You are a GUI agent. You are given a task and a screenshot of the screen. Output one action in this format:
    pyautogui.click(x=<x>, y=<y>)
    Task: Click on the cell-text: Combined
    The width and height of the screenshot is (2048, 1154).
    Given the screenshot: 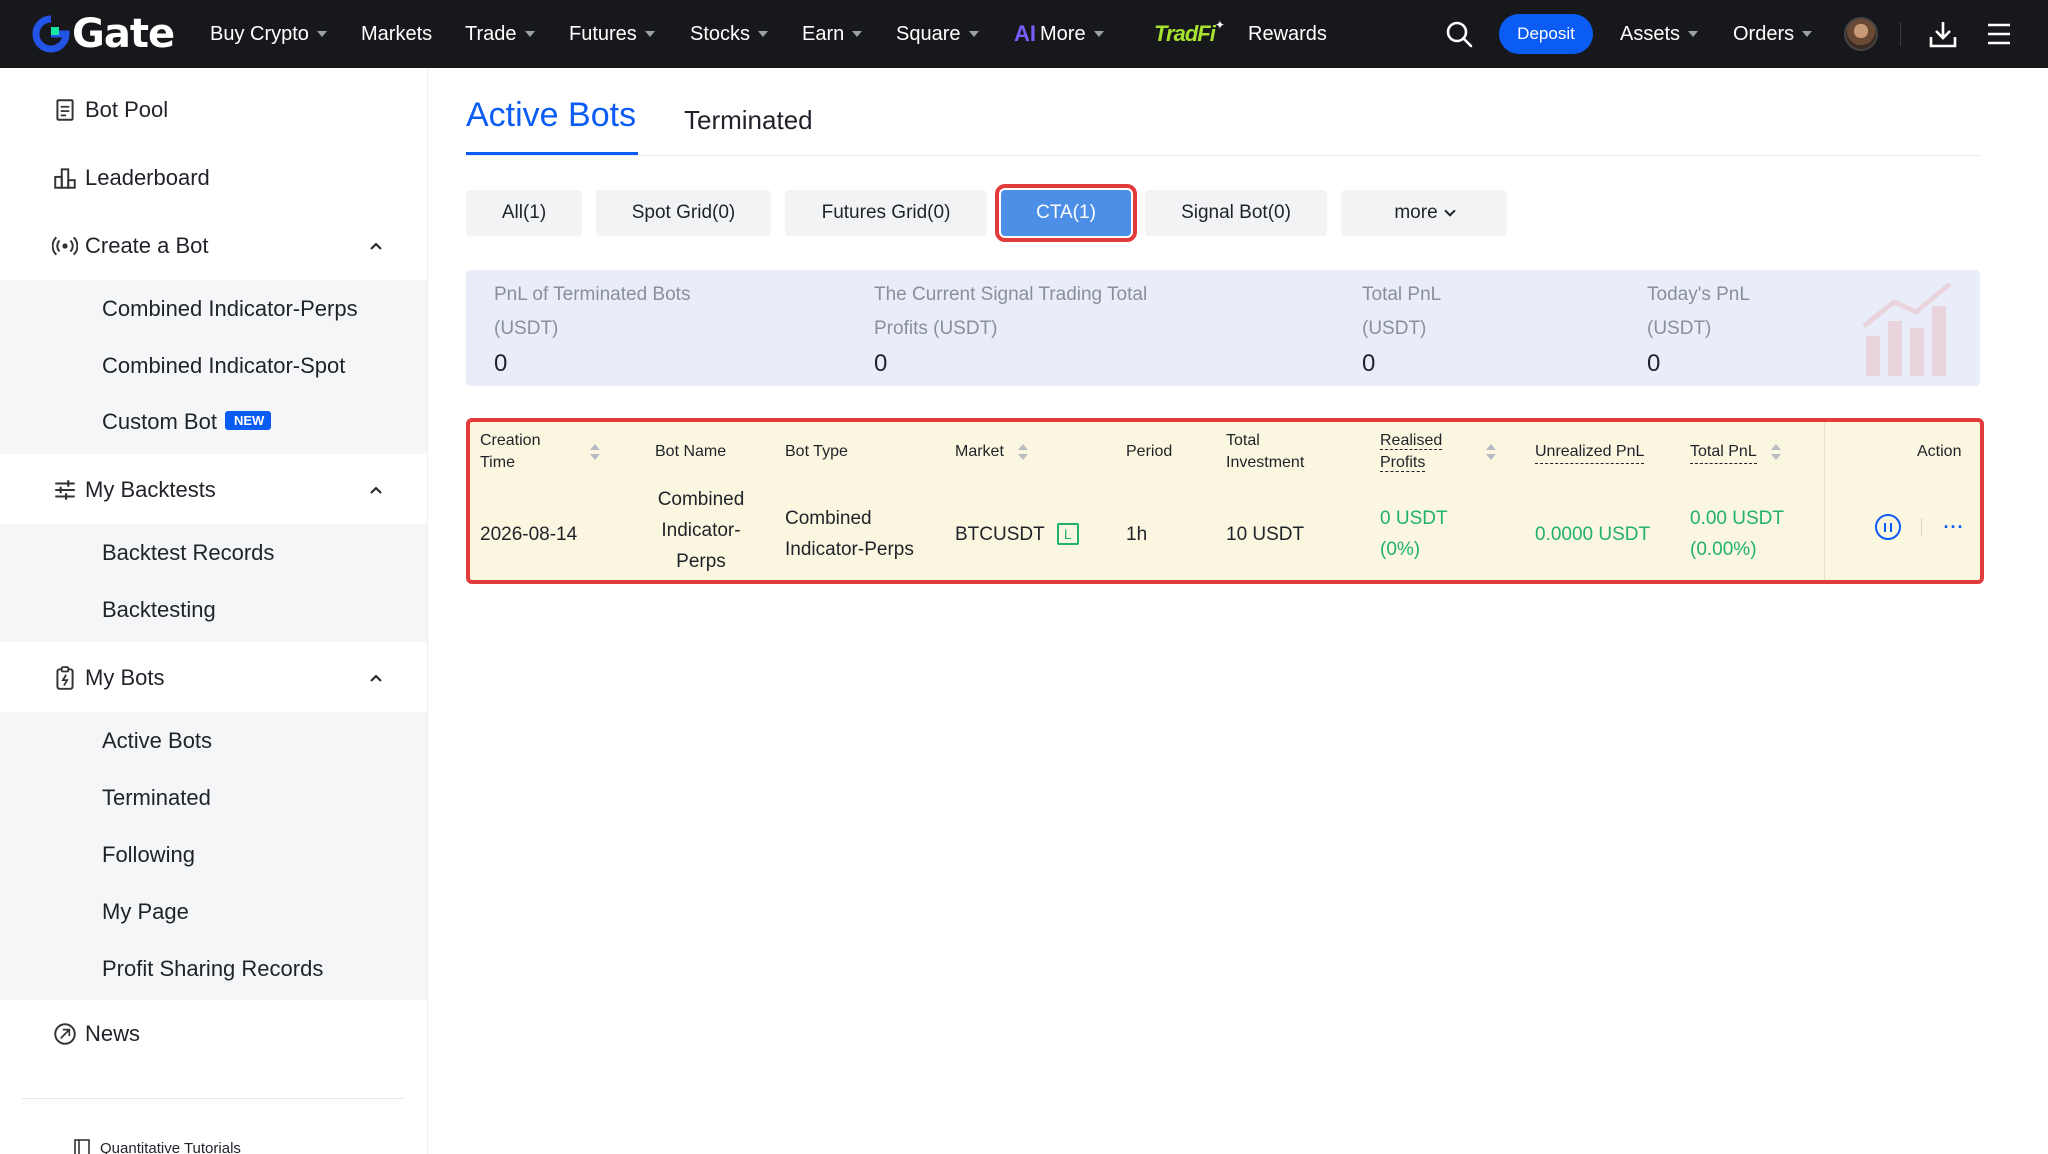 What is the action you would take?
    pyautogui.click(x=828, y=518)
    